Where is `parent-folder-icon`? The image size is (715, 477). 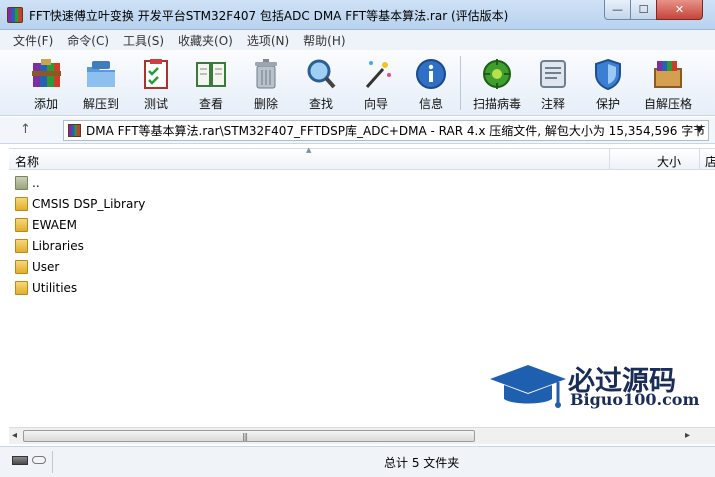 parent-folder-icon is located at coordinates (21, 182).